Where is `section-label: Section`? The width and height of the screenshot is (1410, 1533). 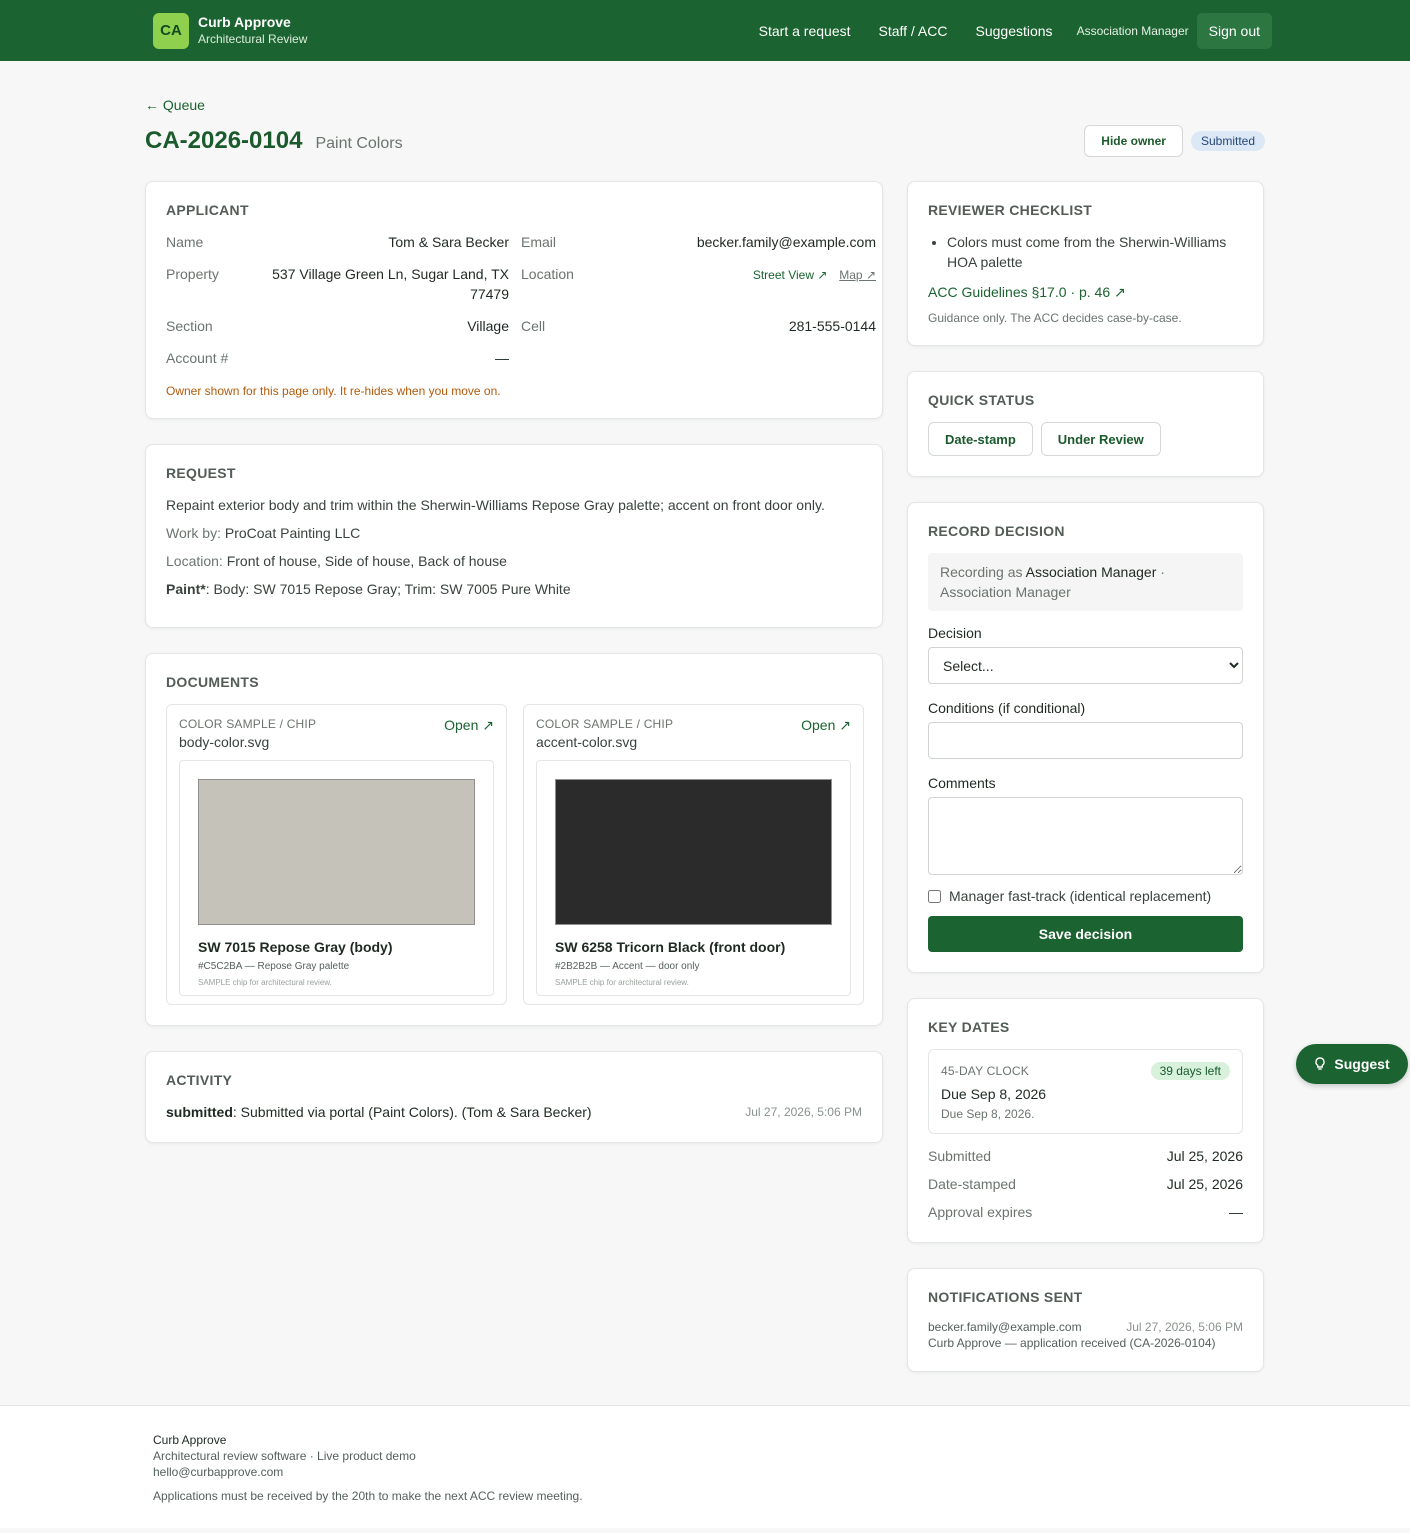
section-label: Section is located at coordinates (189, 326).